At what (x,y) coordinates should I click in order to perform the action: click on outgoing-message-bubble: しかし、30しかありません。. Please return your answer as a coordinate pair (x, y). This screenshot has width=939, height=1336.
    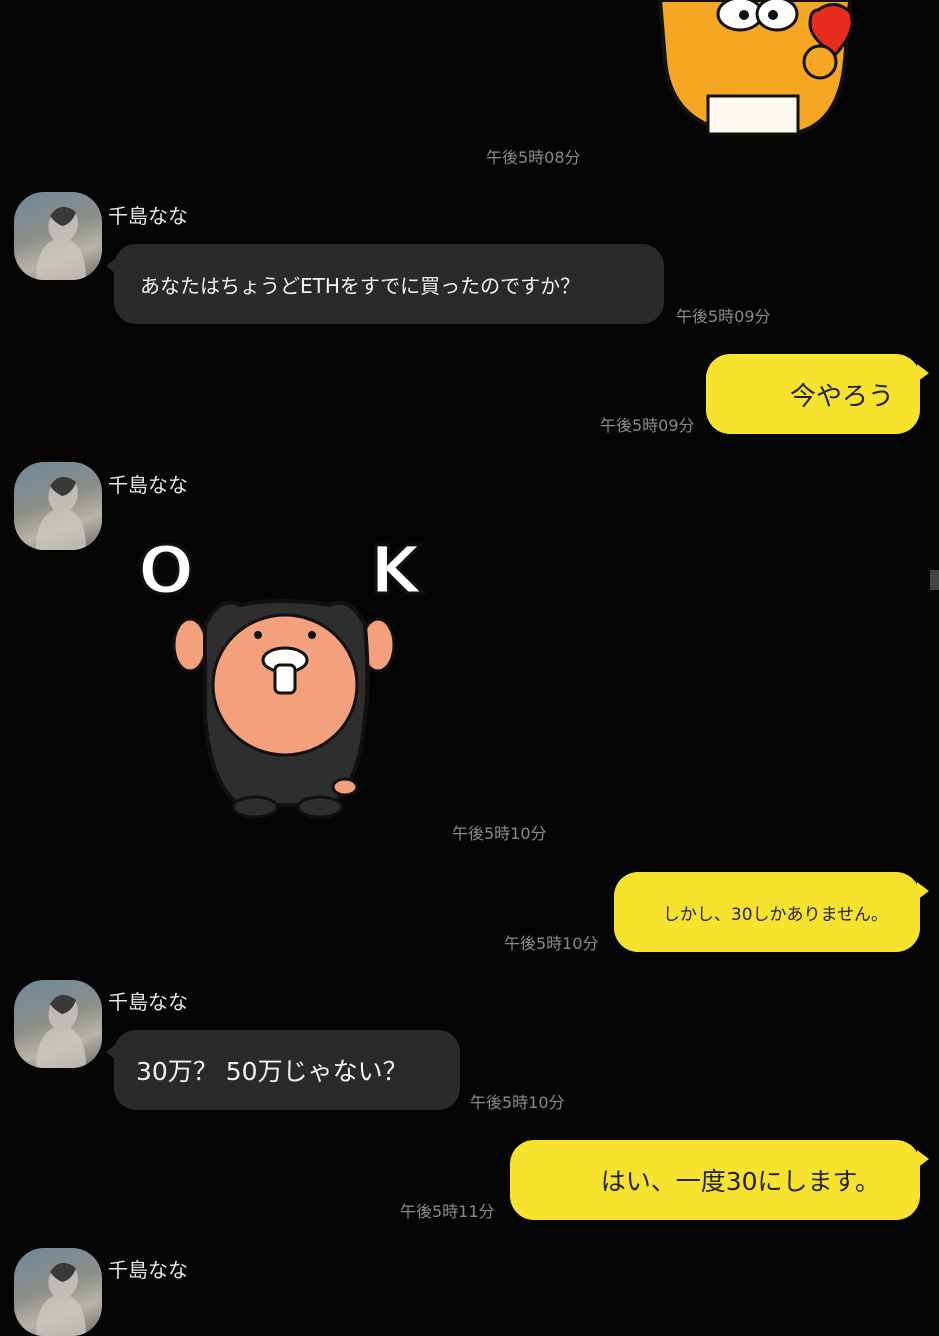
    Looking at the image, I should click on (771, 912).